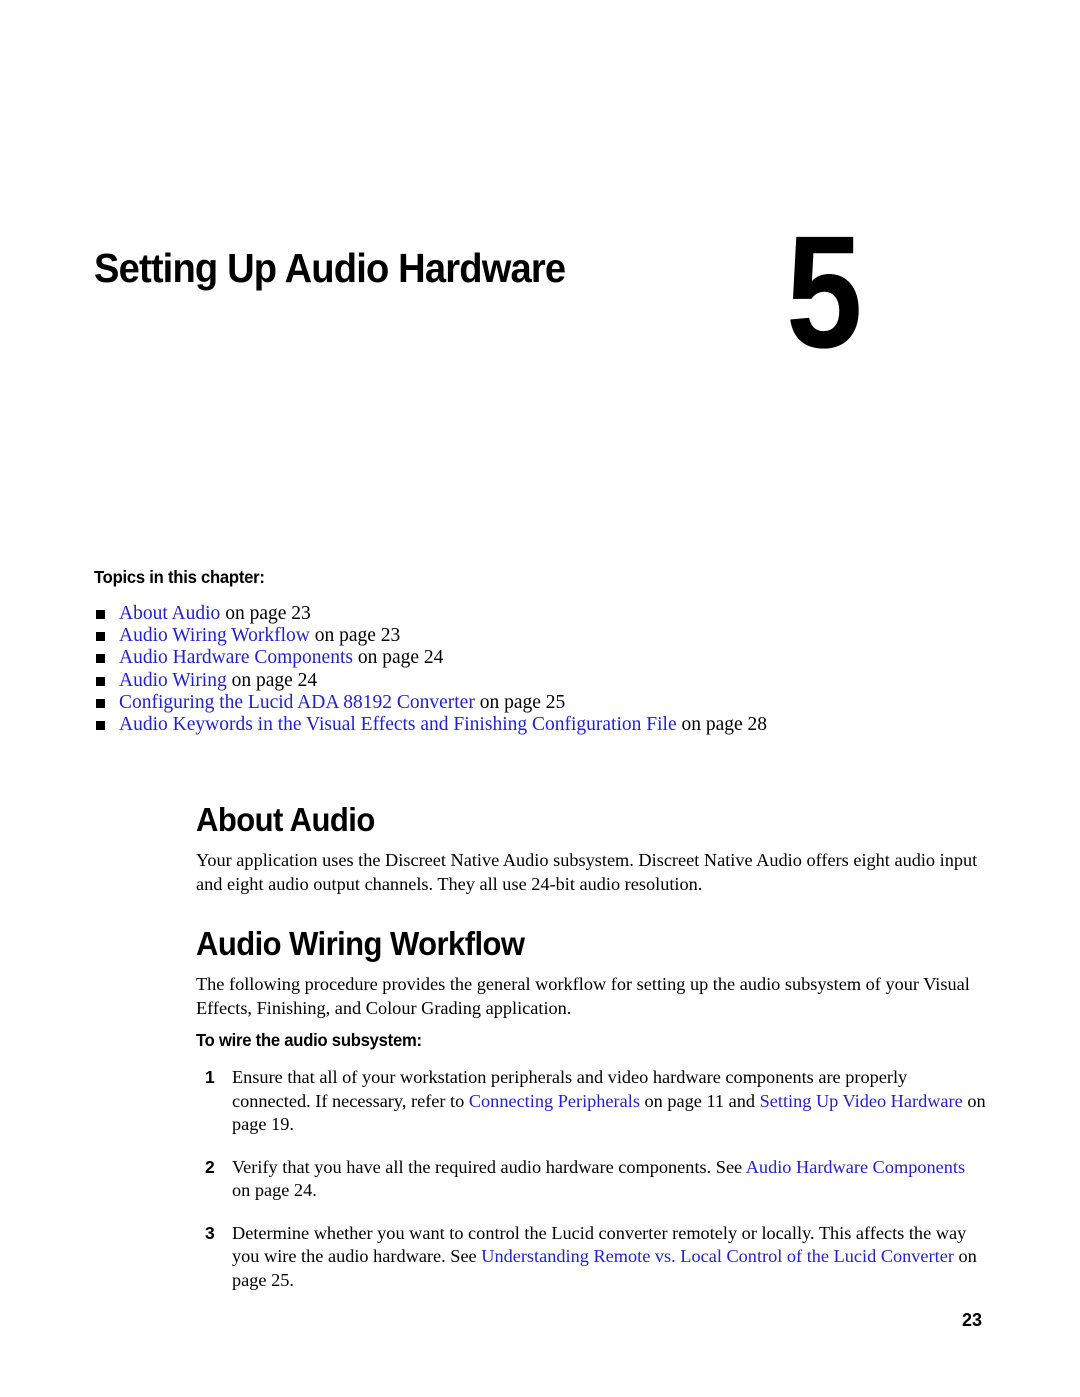 This screenshot has width=1080, height=1397. Describe the element at coordinates (591, 820) in the screenshot. I see `about-audio-section: About Audio` at that location.